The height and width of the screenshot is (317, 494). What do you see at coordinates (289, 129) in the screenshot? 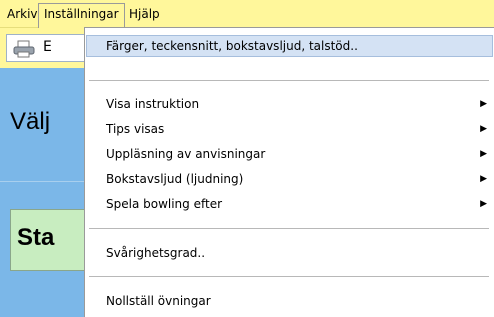
I see `menu-item-tips-visas: Tips visas ▶` at bounding box center [289, 129].